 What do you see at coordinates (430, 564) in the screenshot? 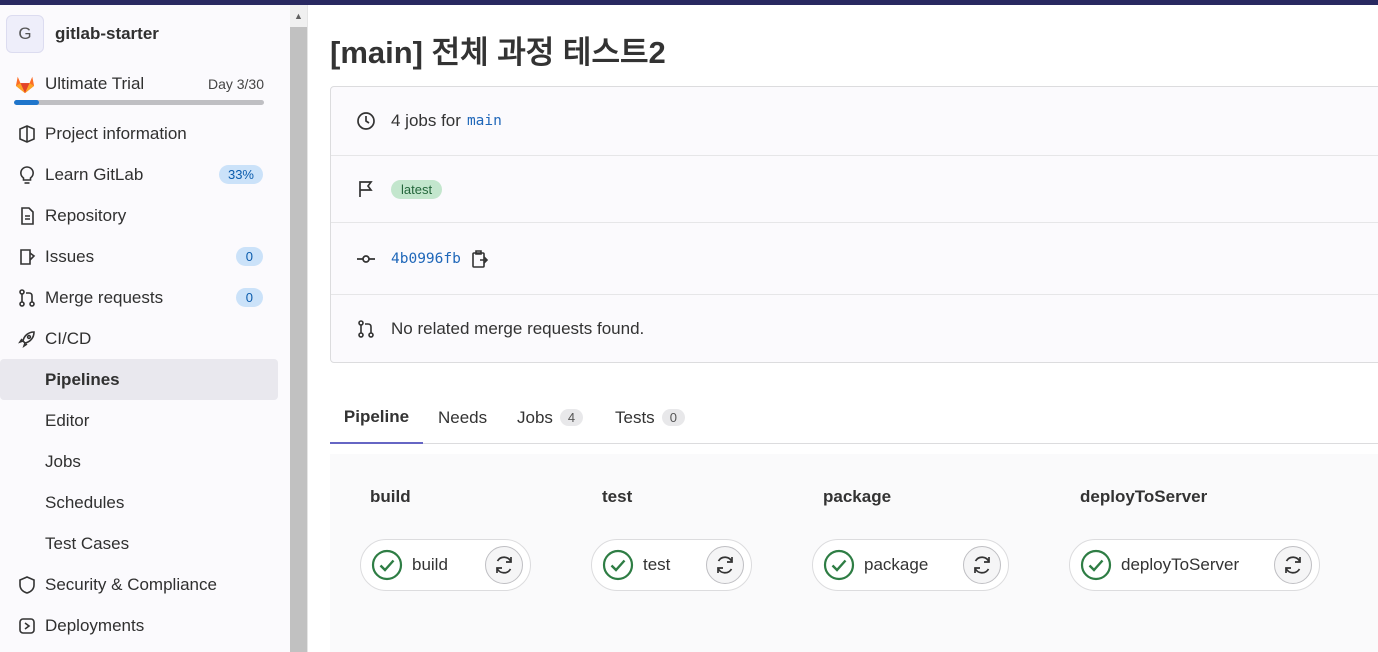
I see `job-name: build` at bounding box center [430, 564].